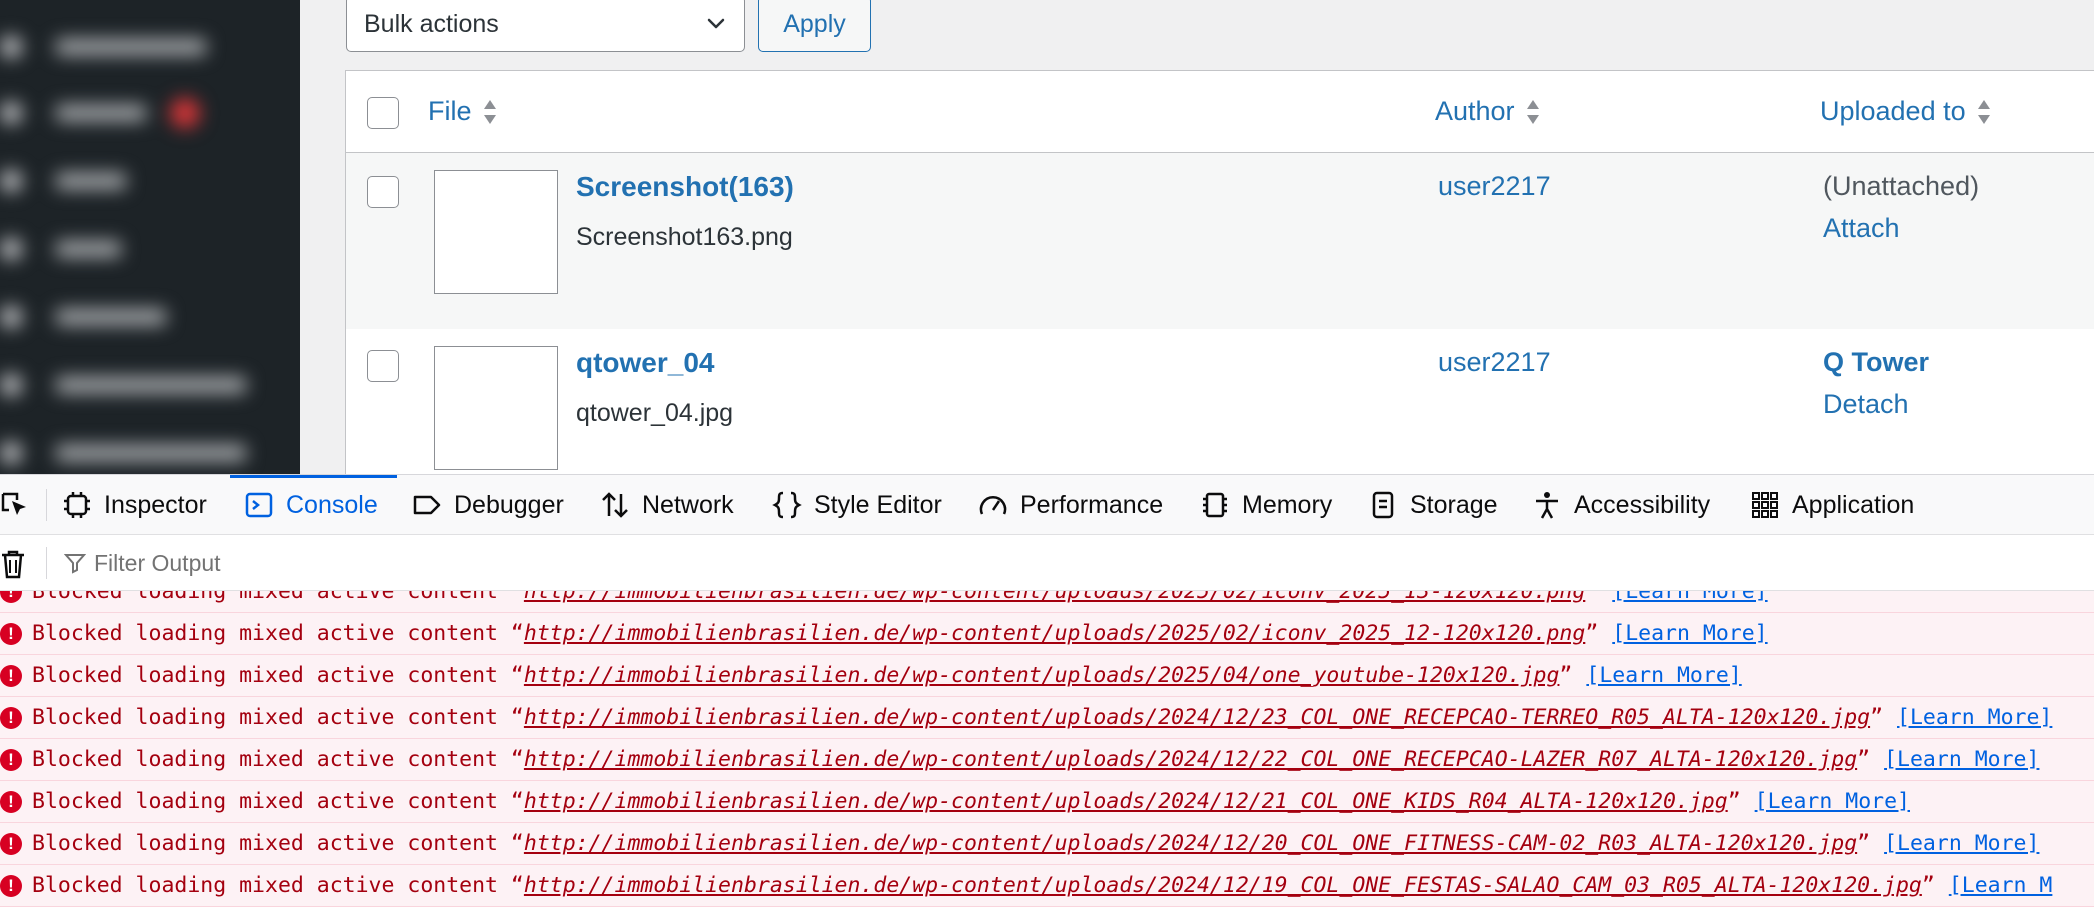  Describe the element at coordinates (1220, 112) in the screenshot. I see `table-header: File Author Uploaded to` at that location.